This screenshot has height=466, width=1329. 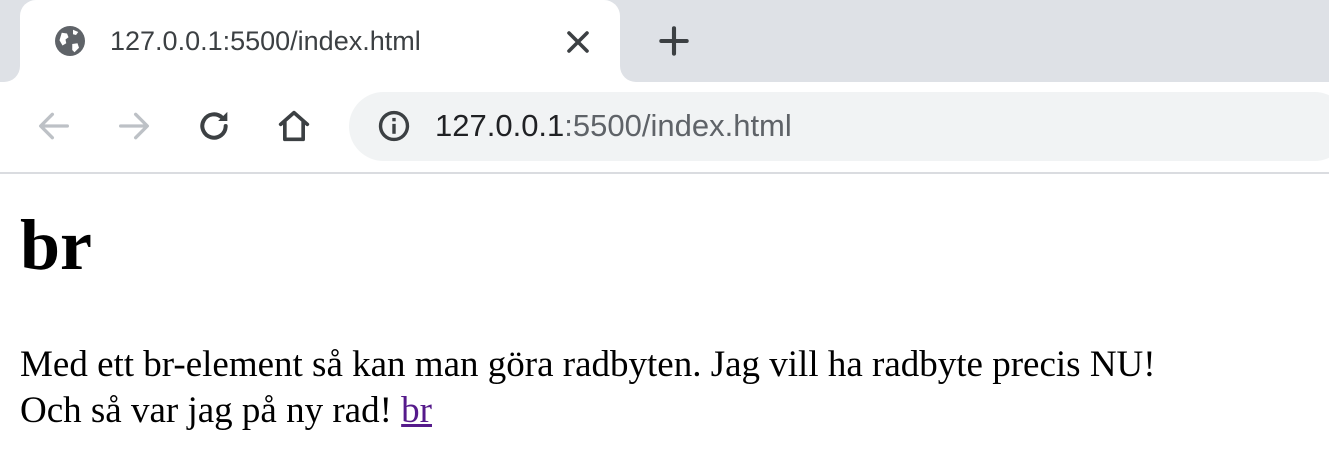 I want to click on home-icon, so click(x=294, y=126).